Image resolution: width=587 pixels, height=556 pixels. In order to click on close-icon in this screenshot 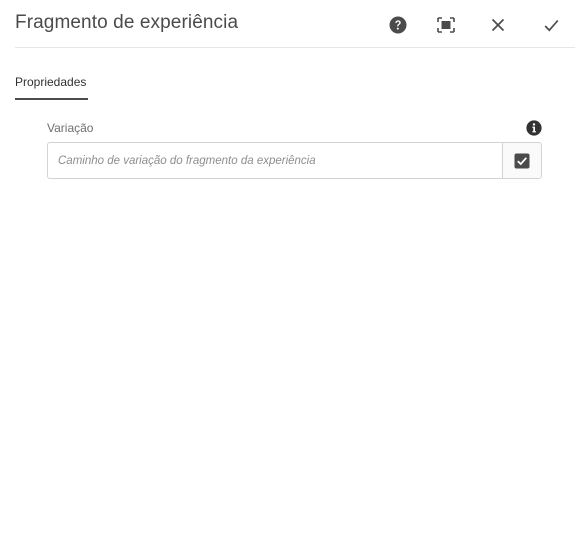, I will do `click(498, 25)`.